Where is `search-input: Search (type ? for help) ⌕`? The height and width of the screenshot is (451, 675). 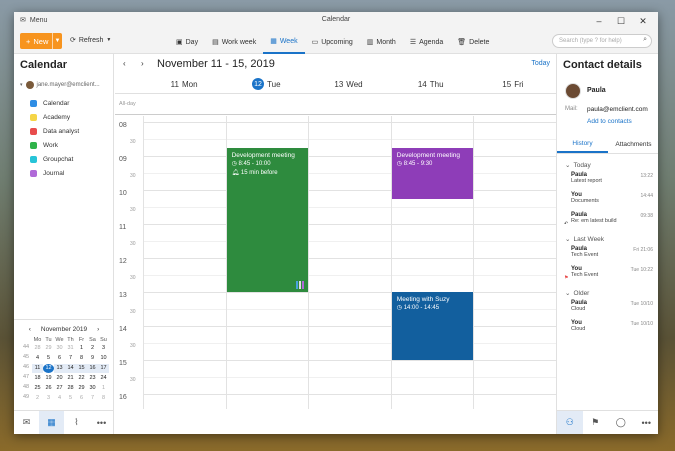 search-input: Search (type ? for help) ⌕ is located at coordinates (602, 41).